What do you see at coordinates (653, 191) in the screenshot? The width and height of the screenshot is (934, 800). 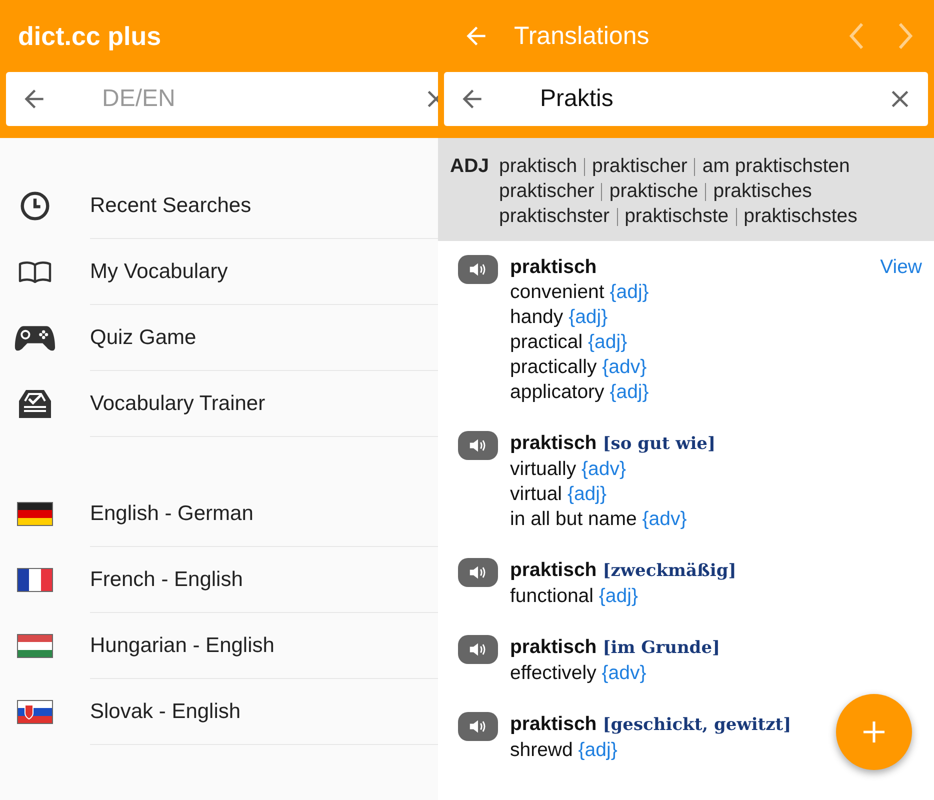 I see `word-form: praktische` at bounding box center [653, 191].